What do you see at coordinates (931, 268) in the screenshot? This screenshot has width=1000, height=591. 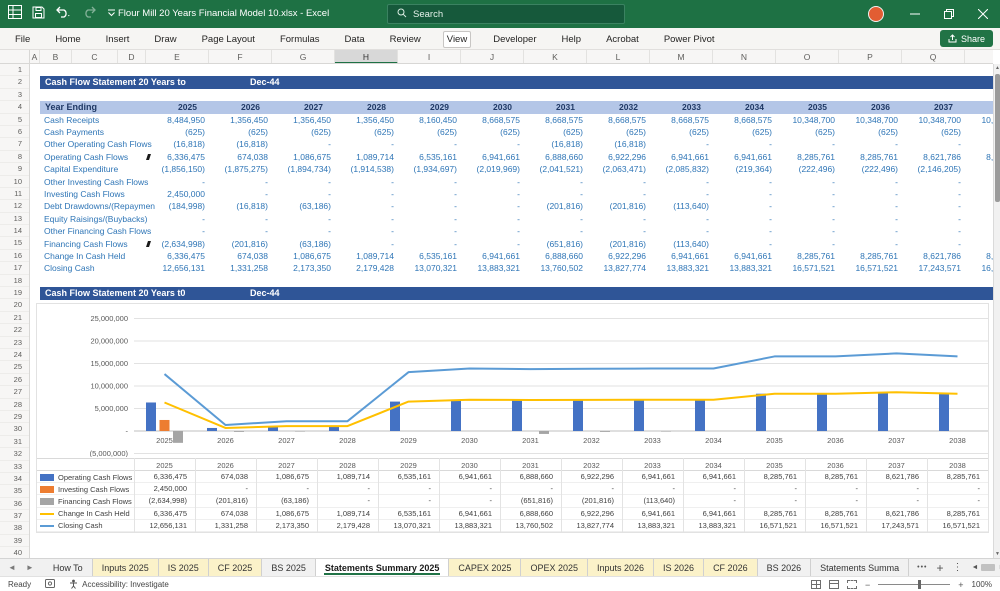 I see `cell: 17,243,571` at bounding box center [931, 268].